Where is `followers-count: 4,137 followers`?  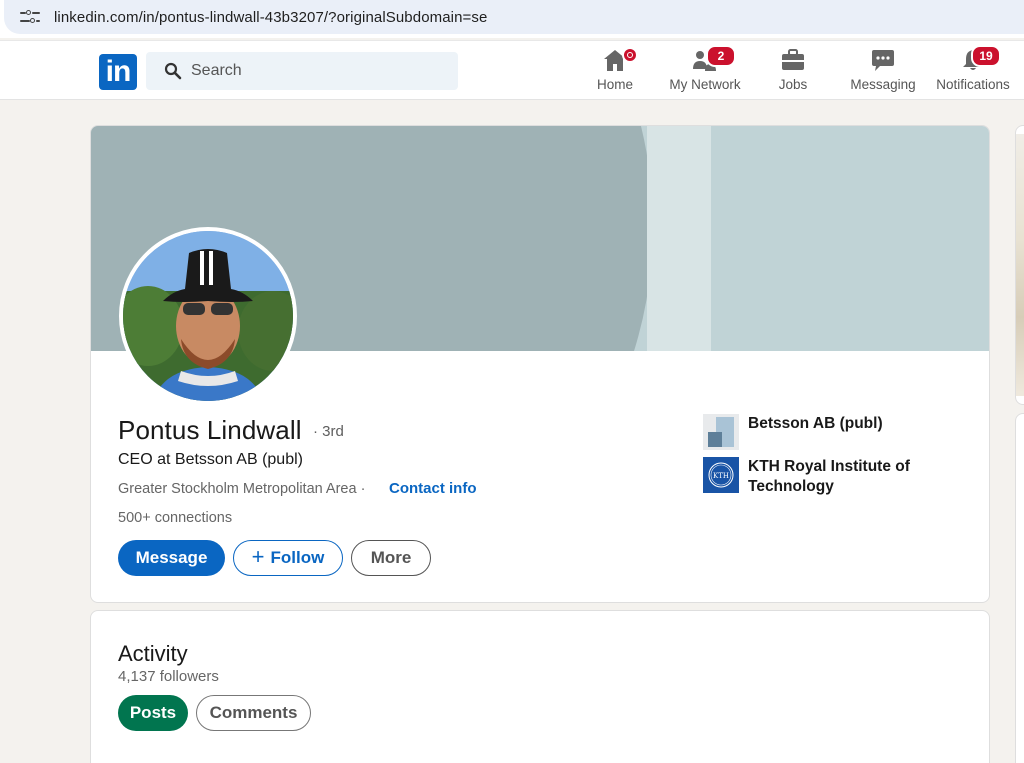 followers-count: 4,137 followers is located at coordinates (168, 676).